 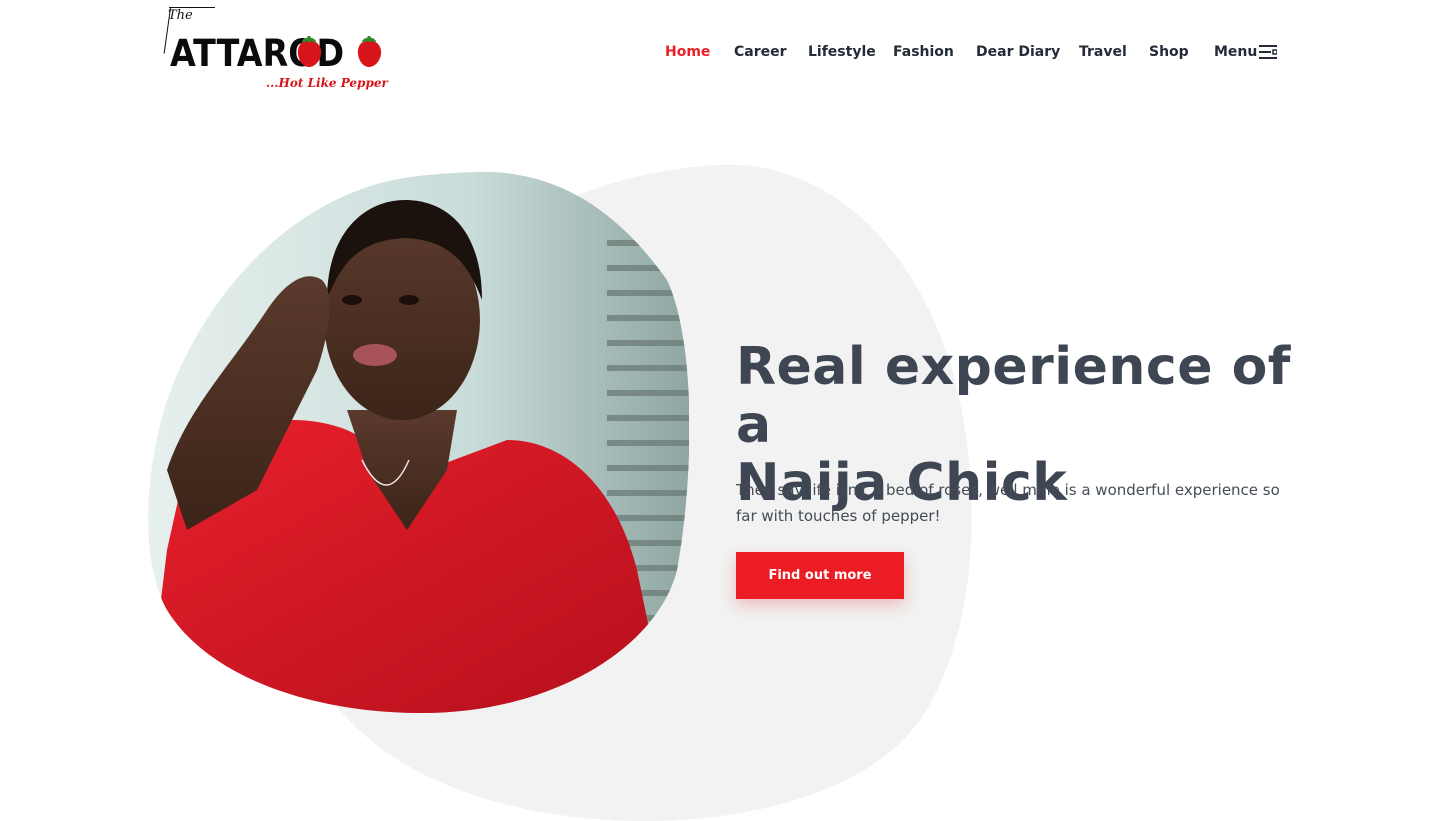 I want to click on menu-label: Menu, so click(x=1235, y=52).